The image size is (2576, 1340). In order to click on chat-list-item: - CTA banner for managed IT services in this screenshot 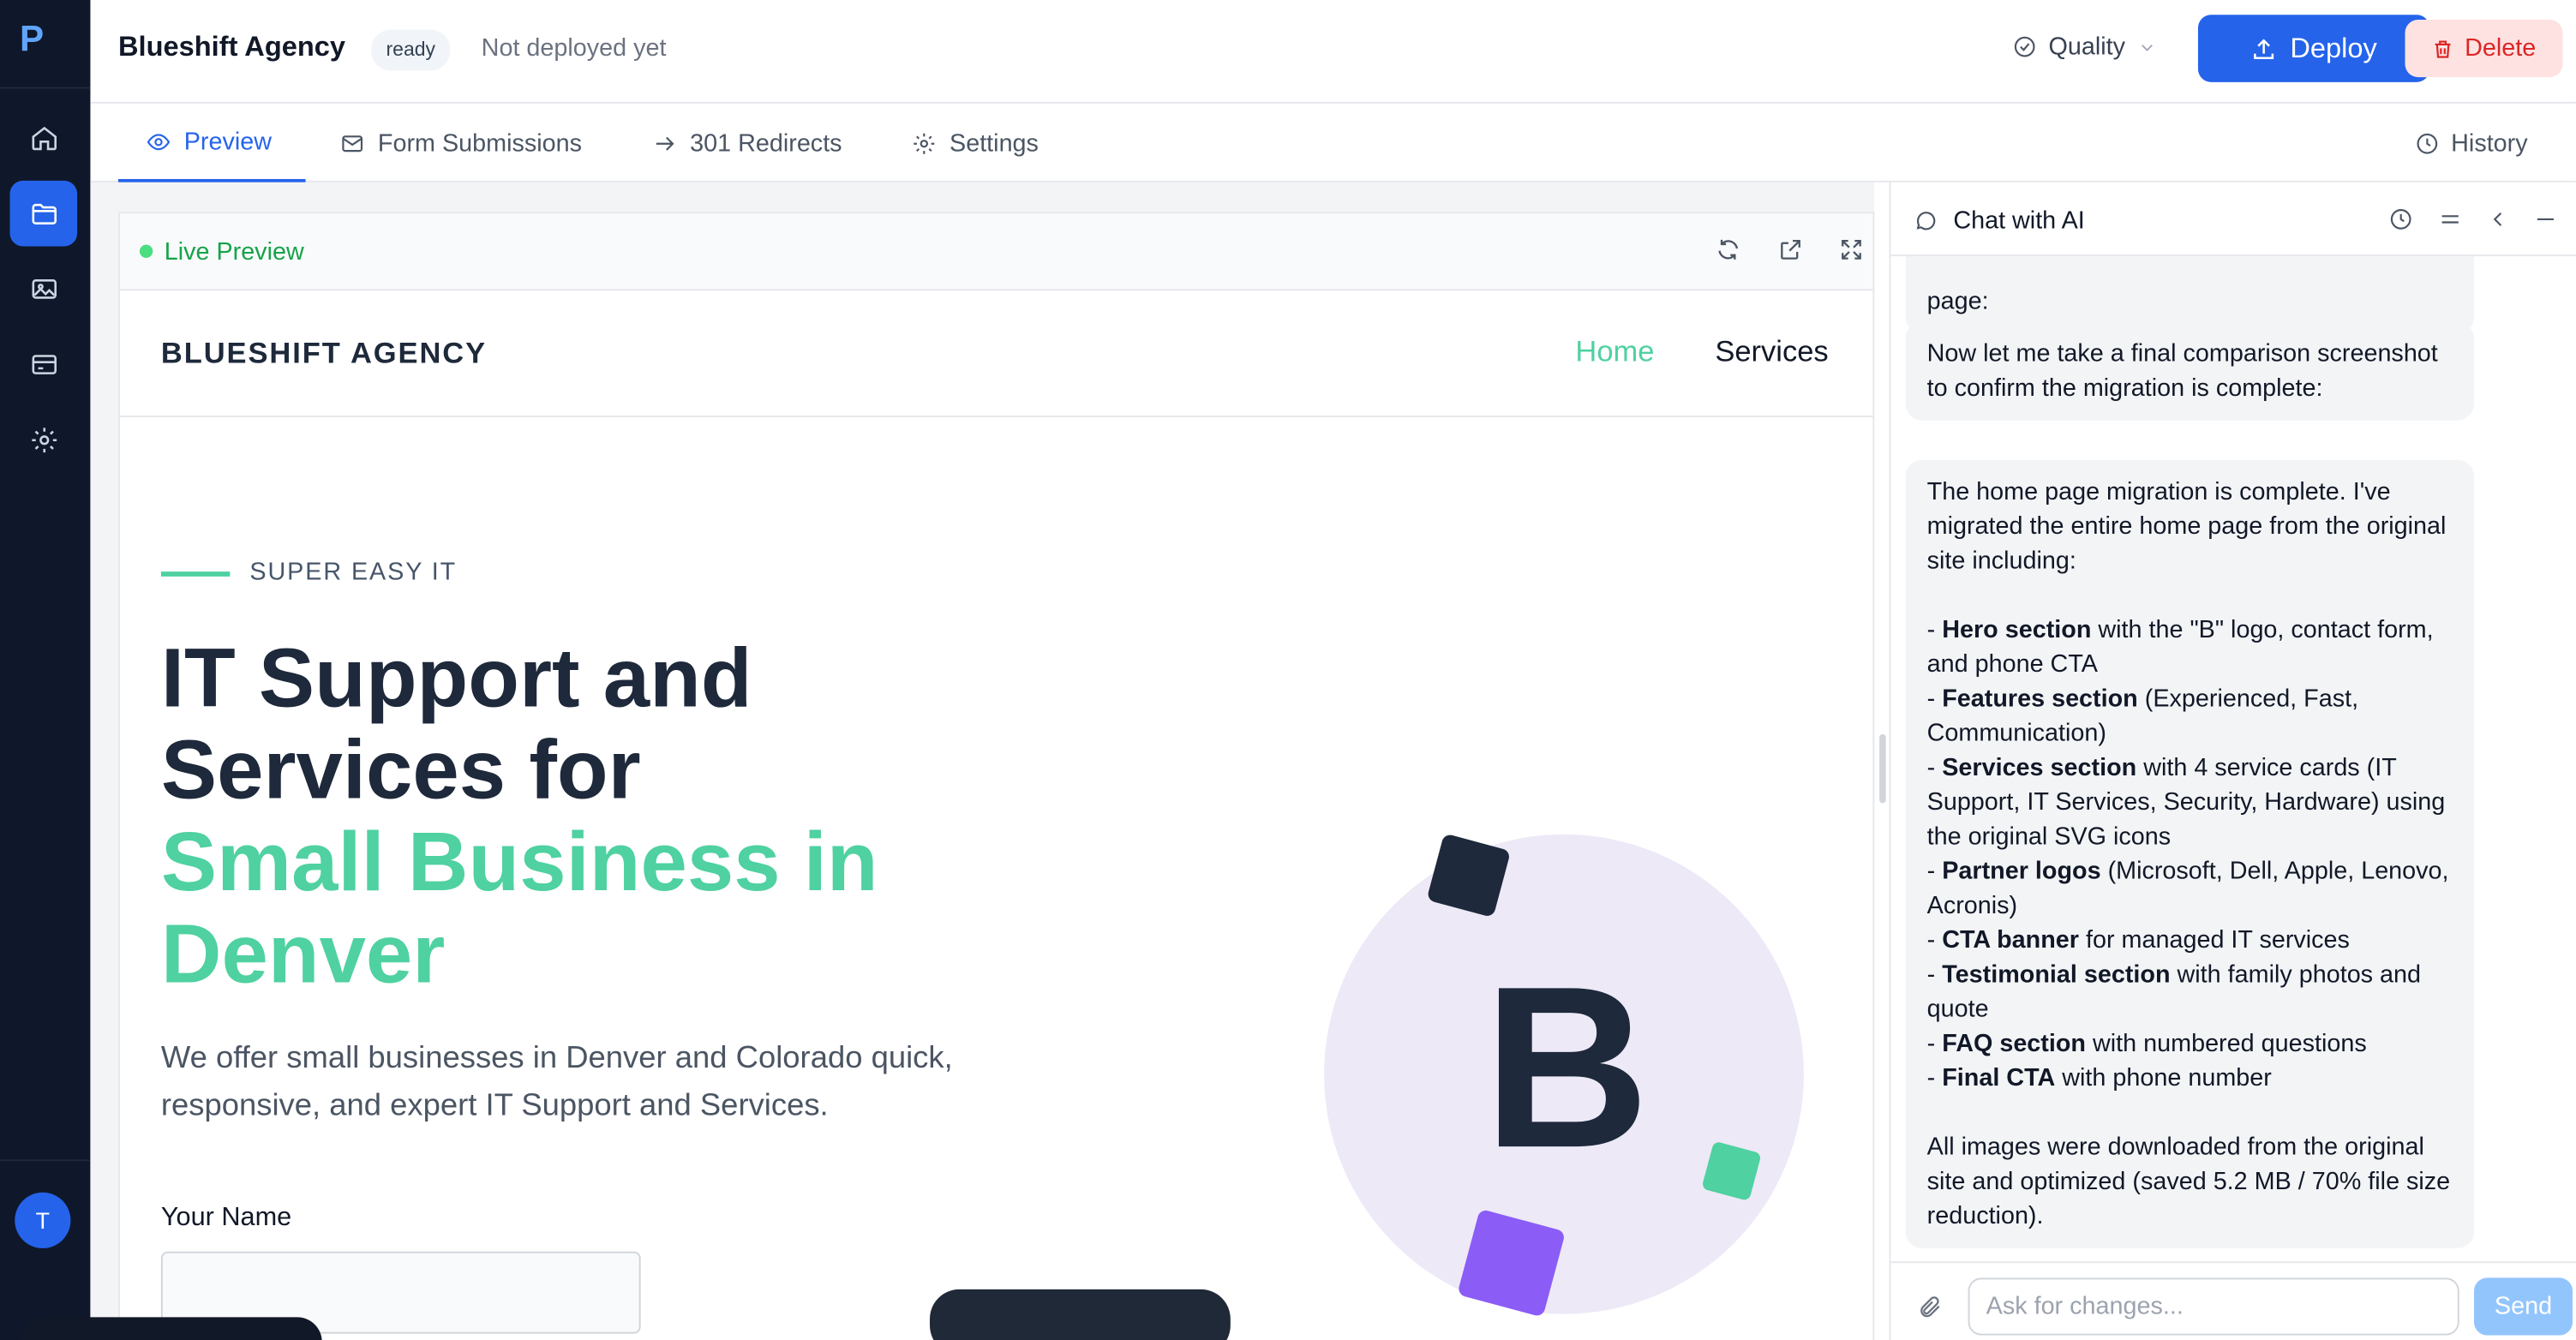, I will do `click(2138, 940)`.